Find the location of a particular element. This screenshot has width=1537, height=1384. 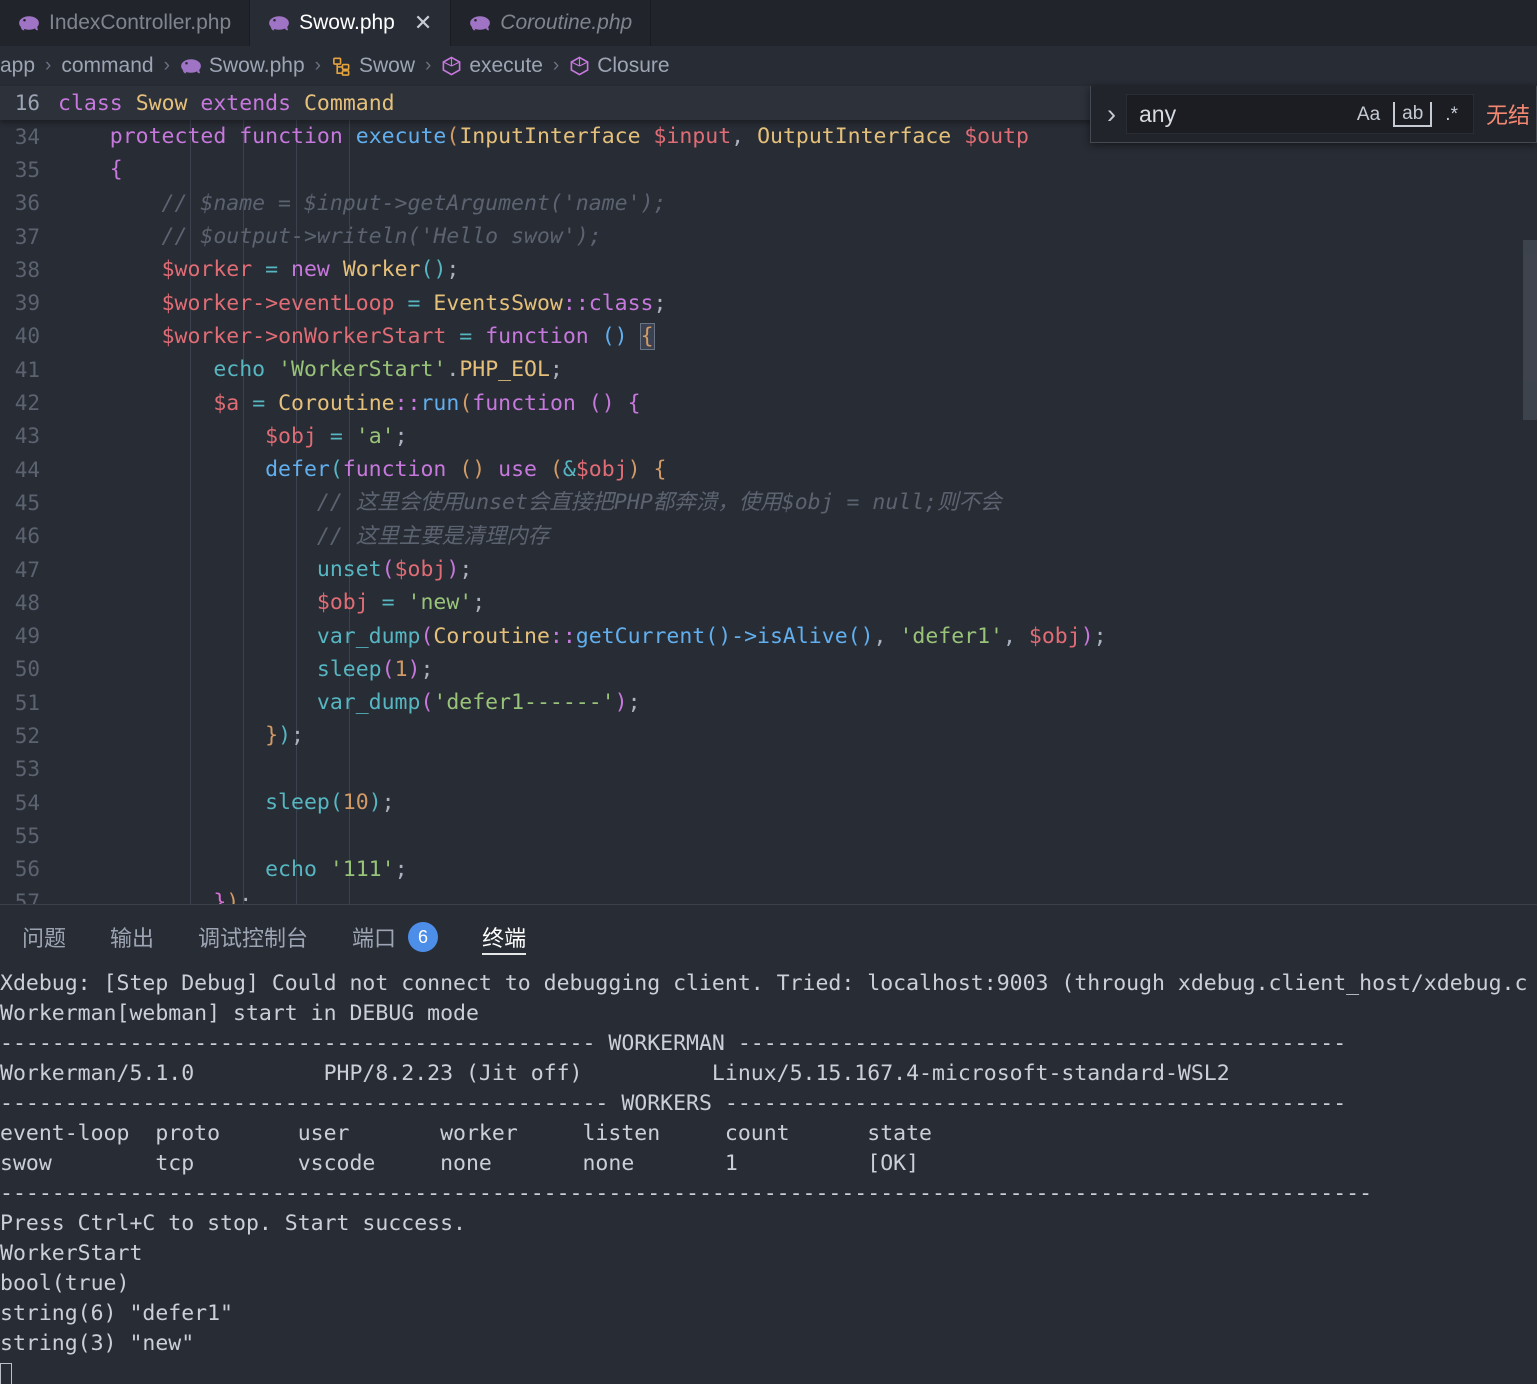

line-number: 46 is located at coordinates (27, 536).